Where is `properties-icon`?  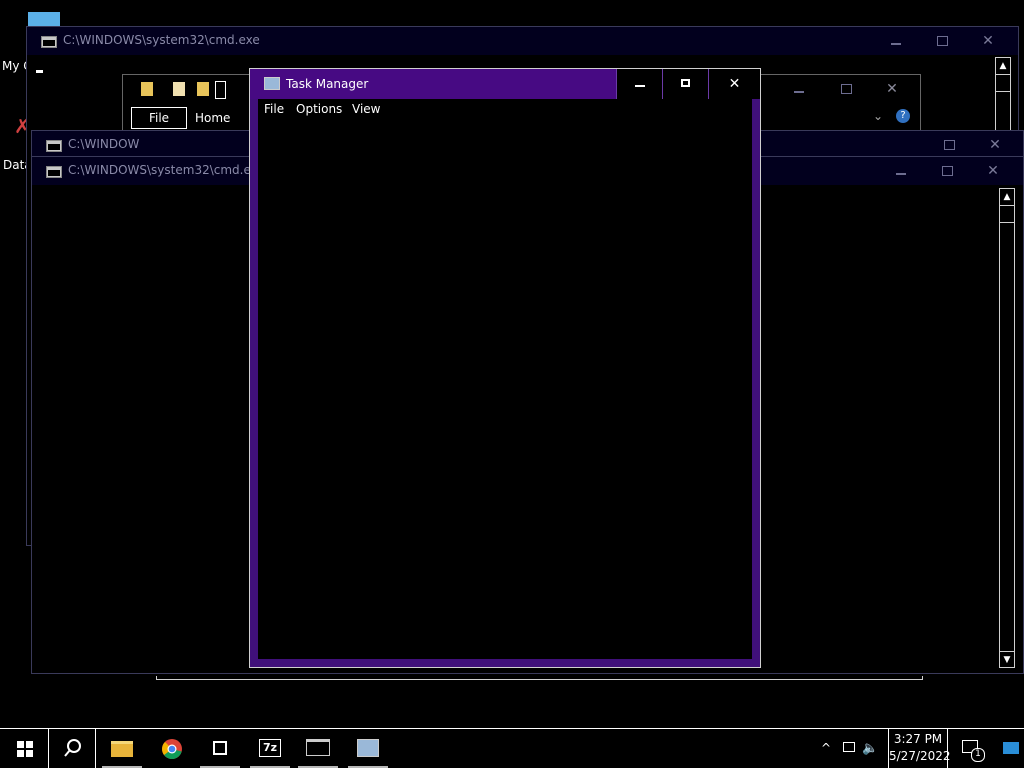
properties-icon is located at coordinates (179, 89).